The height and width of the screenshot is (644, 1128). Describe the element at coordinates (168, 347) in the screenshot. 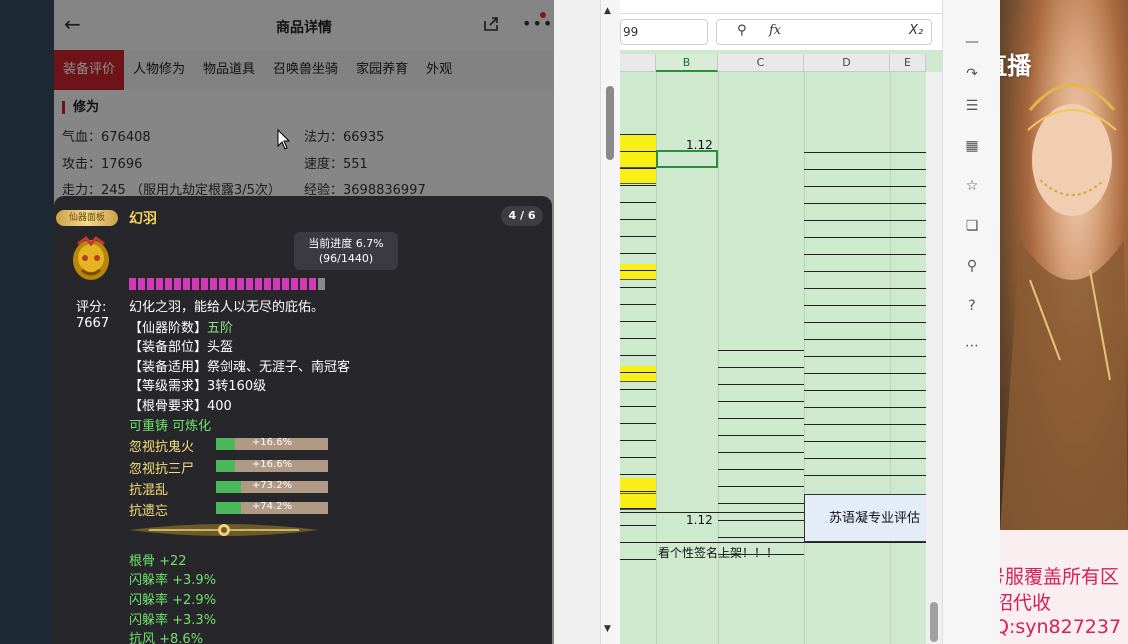

I see `stat-label: 【装备部位】` at that location.